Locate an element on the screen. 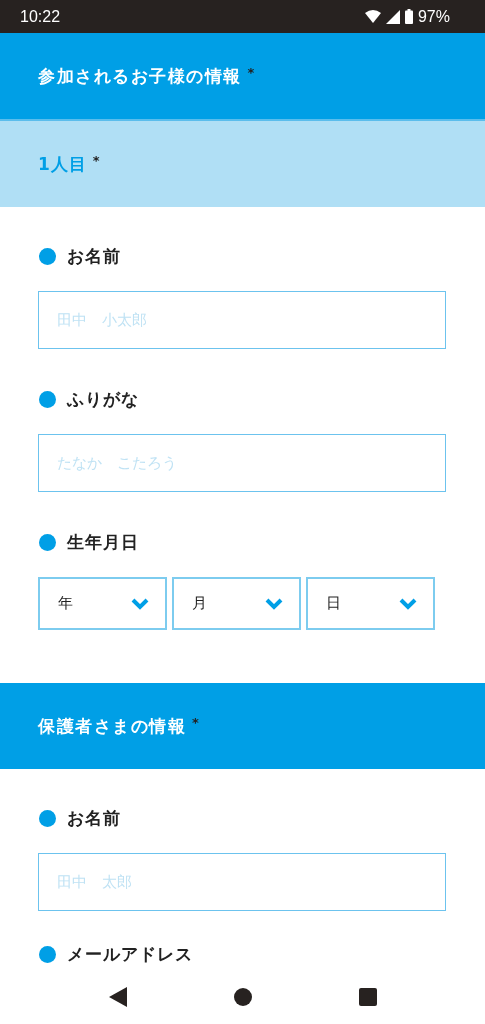 The width and height of the screenshot is (485, 1024). input-field: 田中 小太郎 is located at coordinates (242, 320).